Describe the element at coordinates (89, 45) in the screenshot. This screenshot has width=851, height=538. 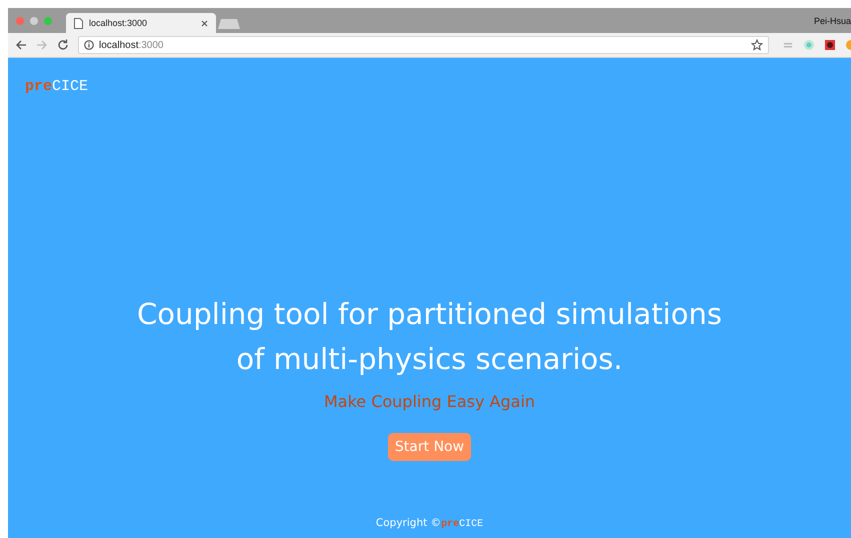
I see `info-icon` at that location.